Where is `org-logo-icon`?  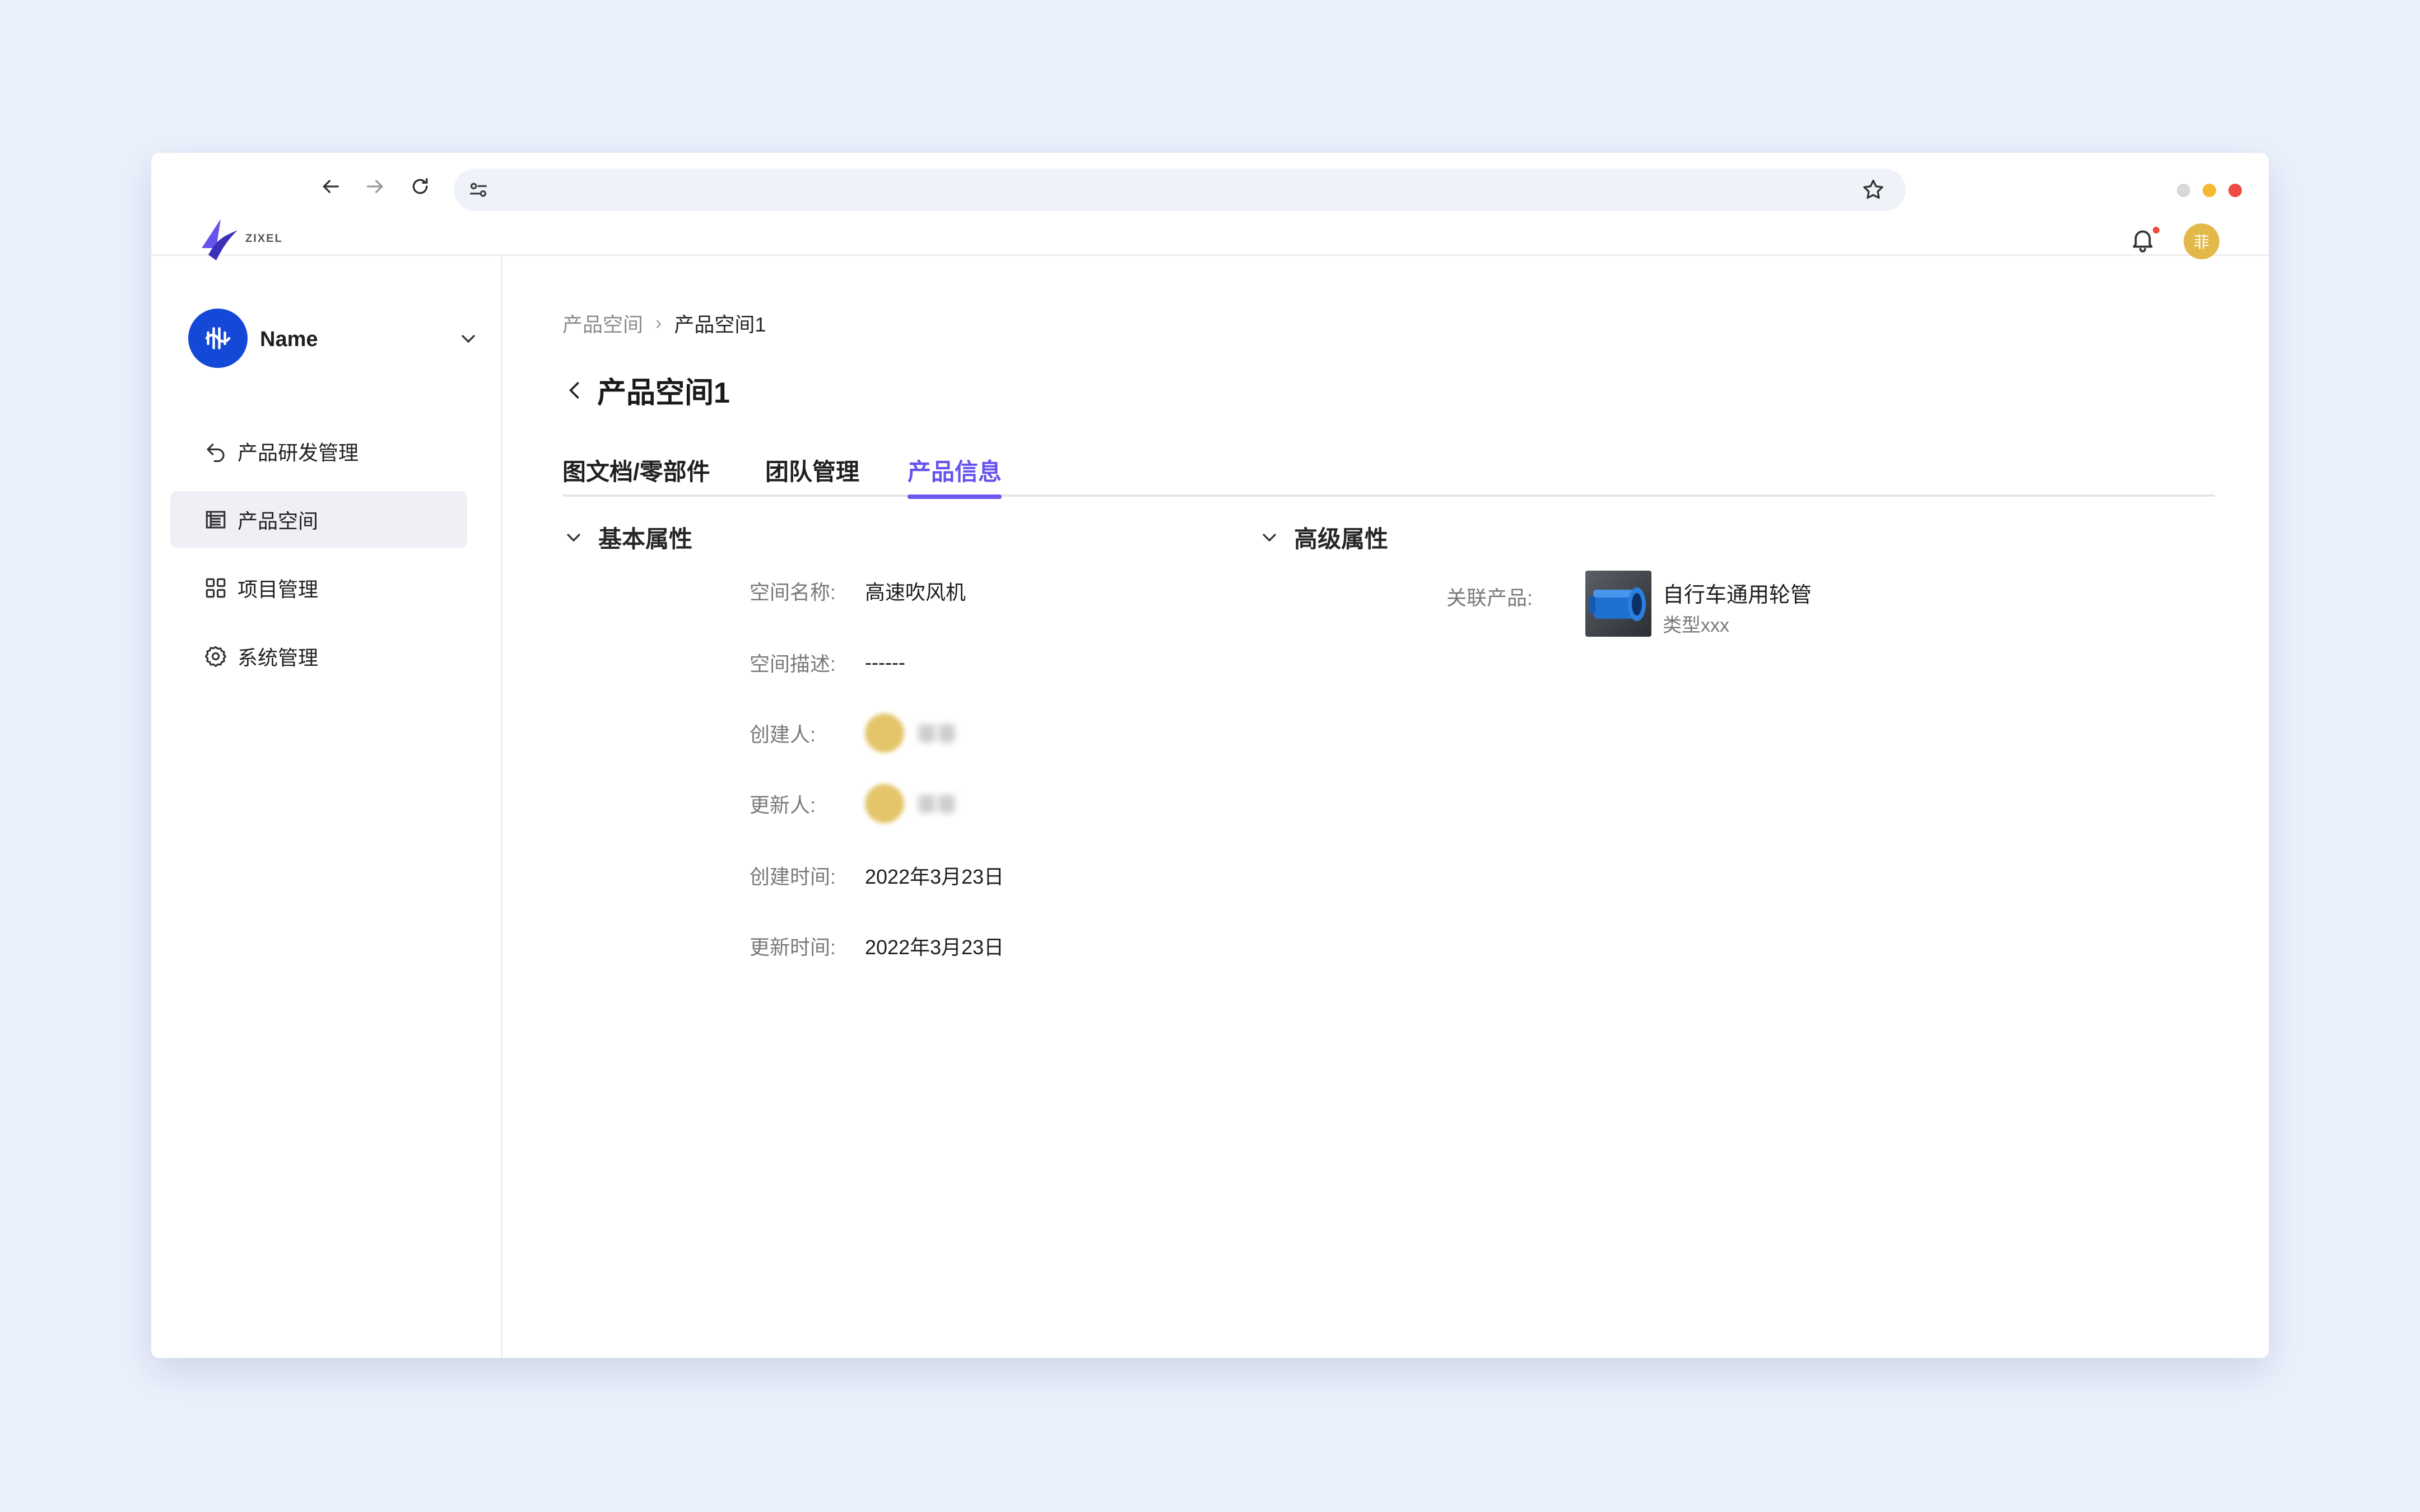 org-logo-icon is located at coordinates (218, 338).